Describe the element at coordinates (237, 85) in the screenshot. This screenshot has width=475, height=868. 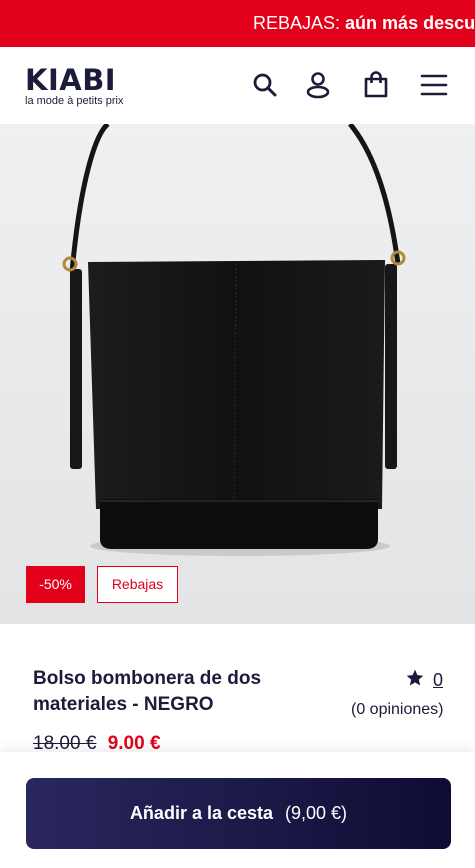
I see `site-header: KIABI la mode à petits prix` at that location.